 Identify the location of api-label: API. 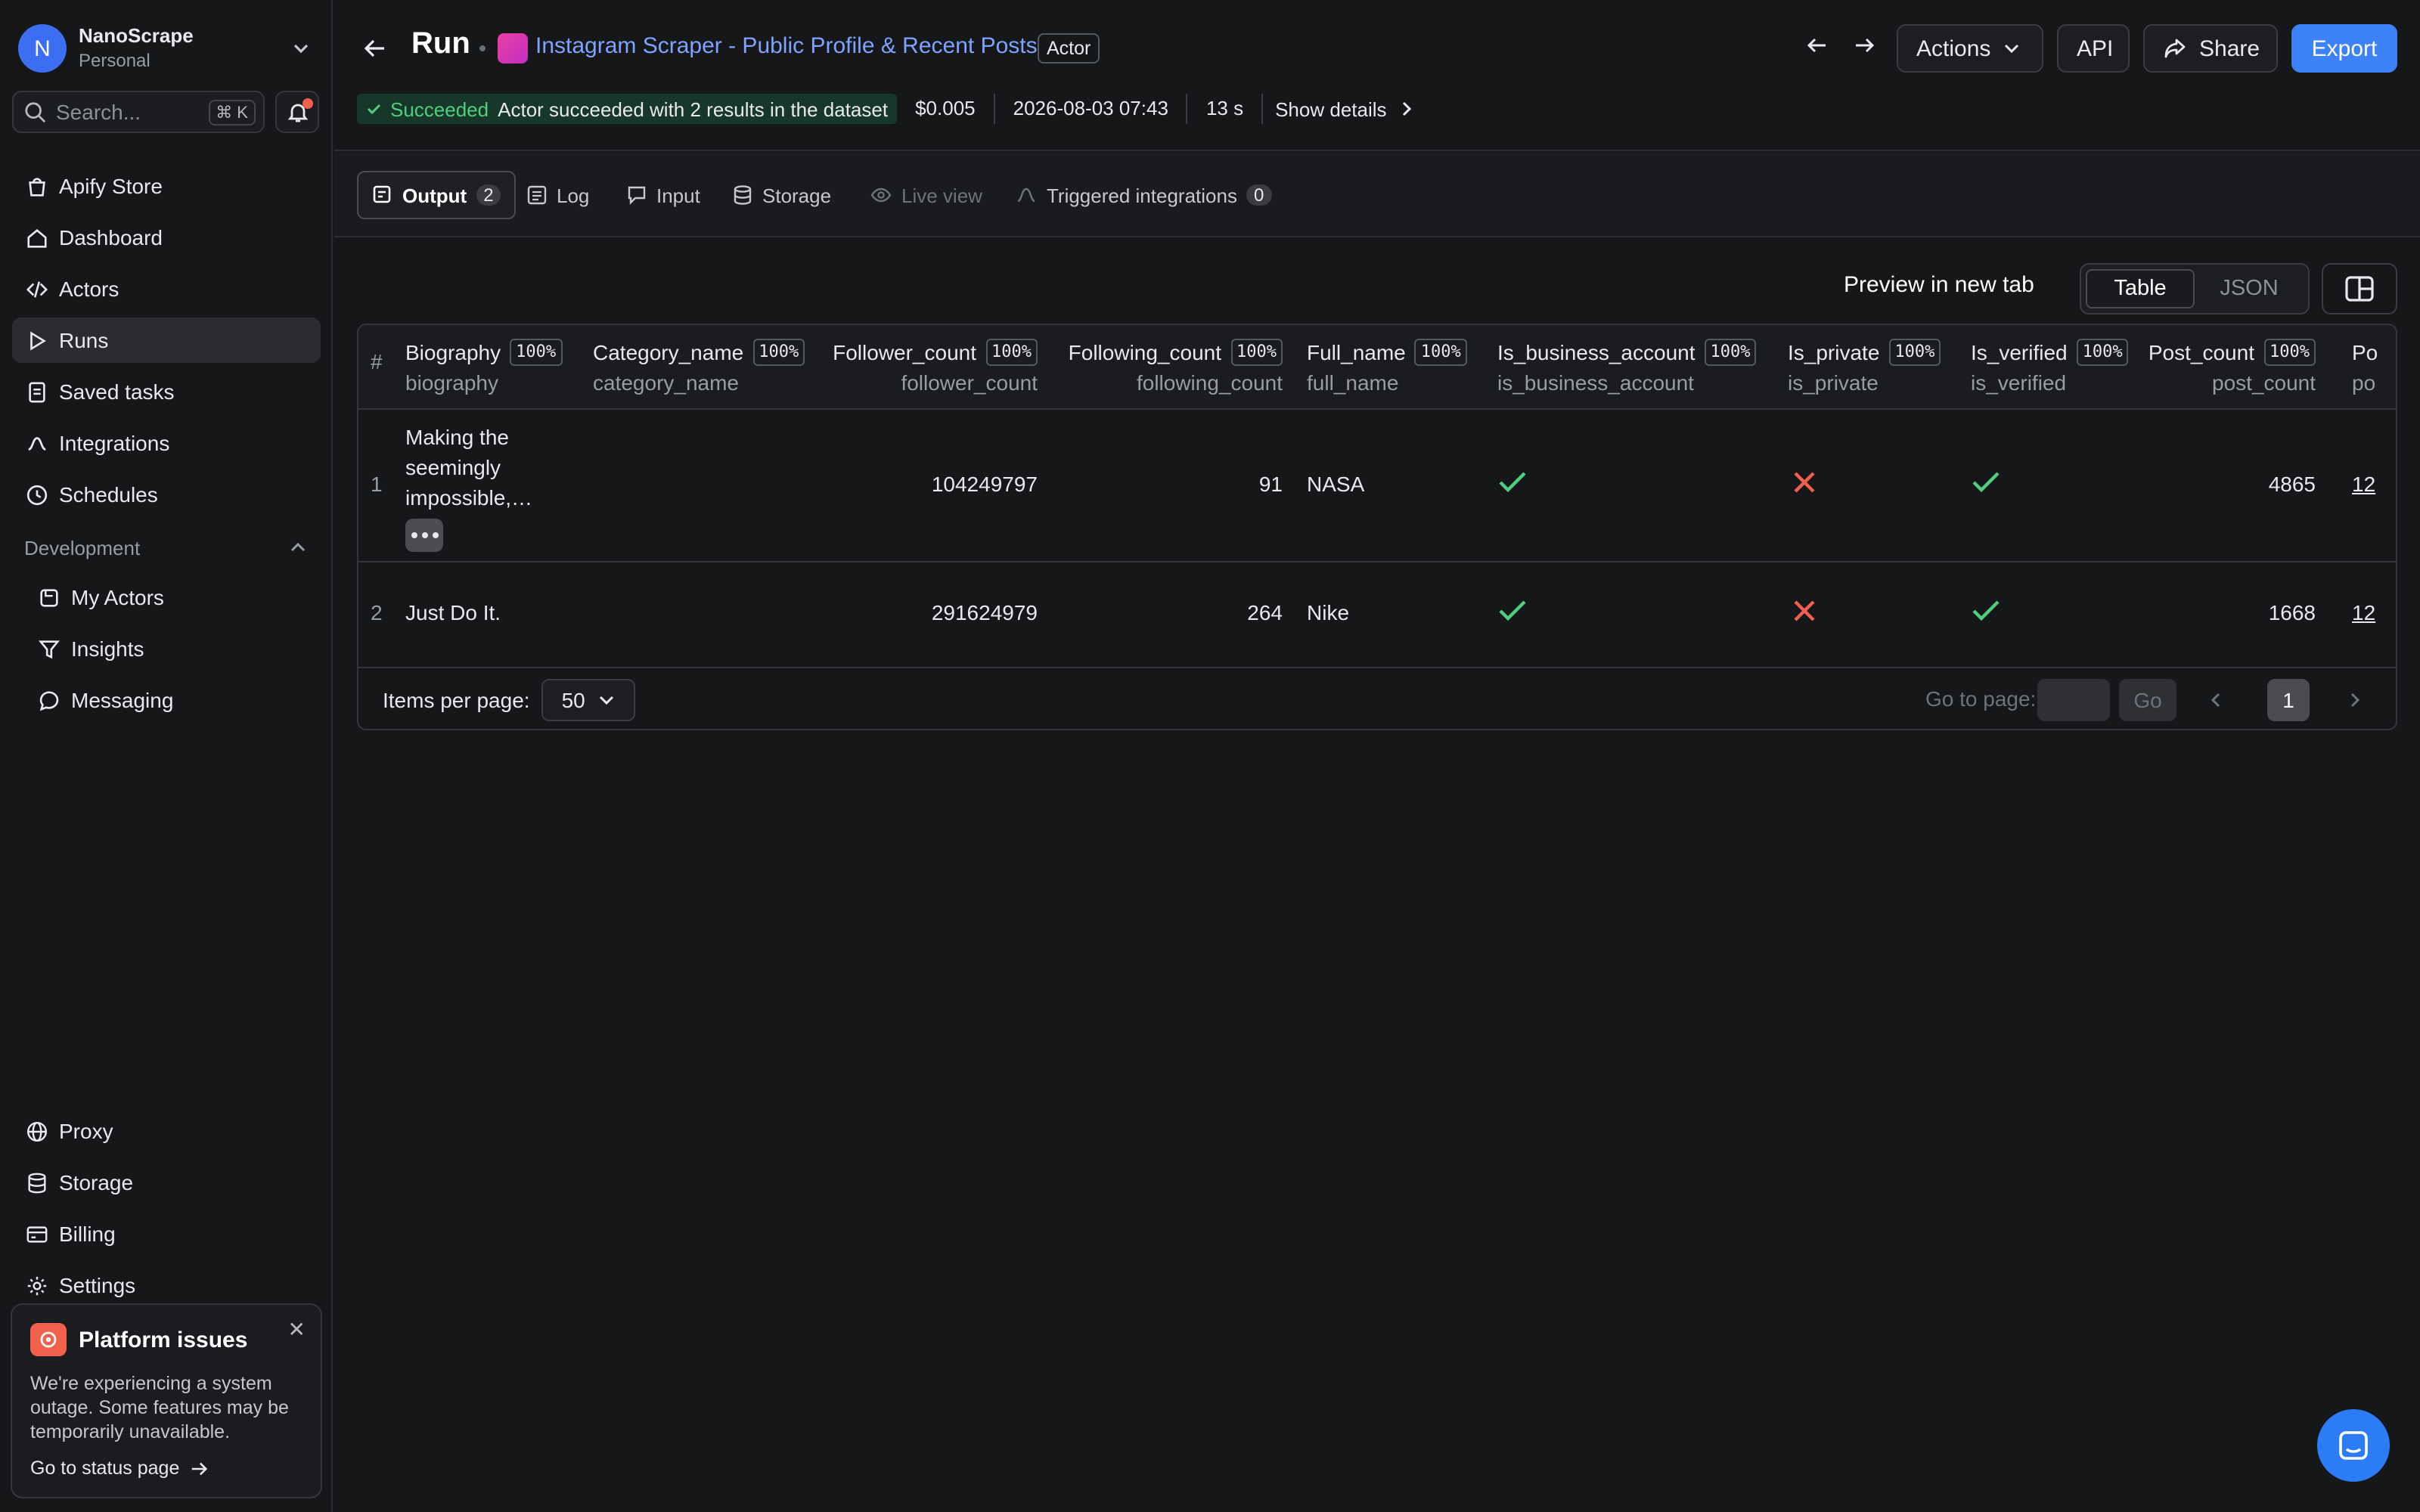
(2095, 48).